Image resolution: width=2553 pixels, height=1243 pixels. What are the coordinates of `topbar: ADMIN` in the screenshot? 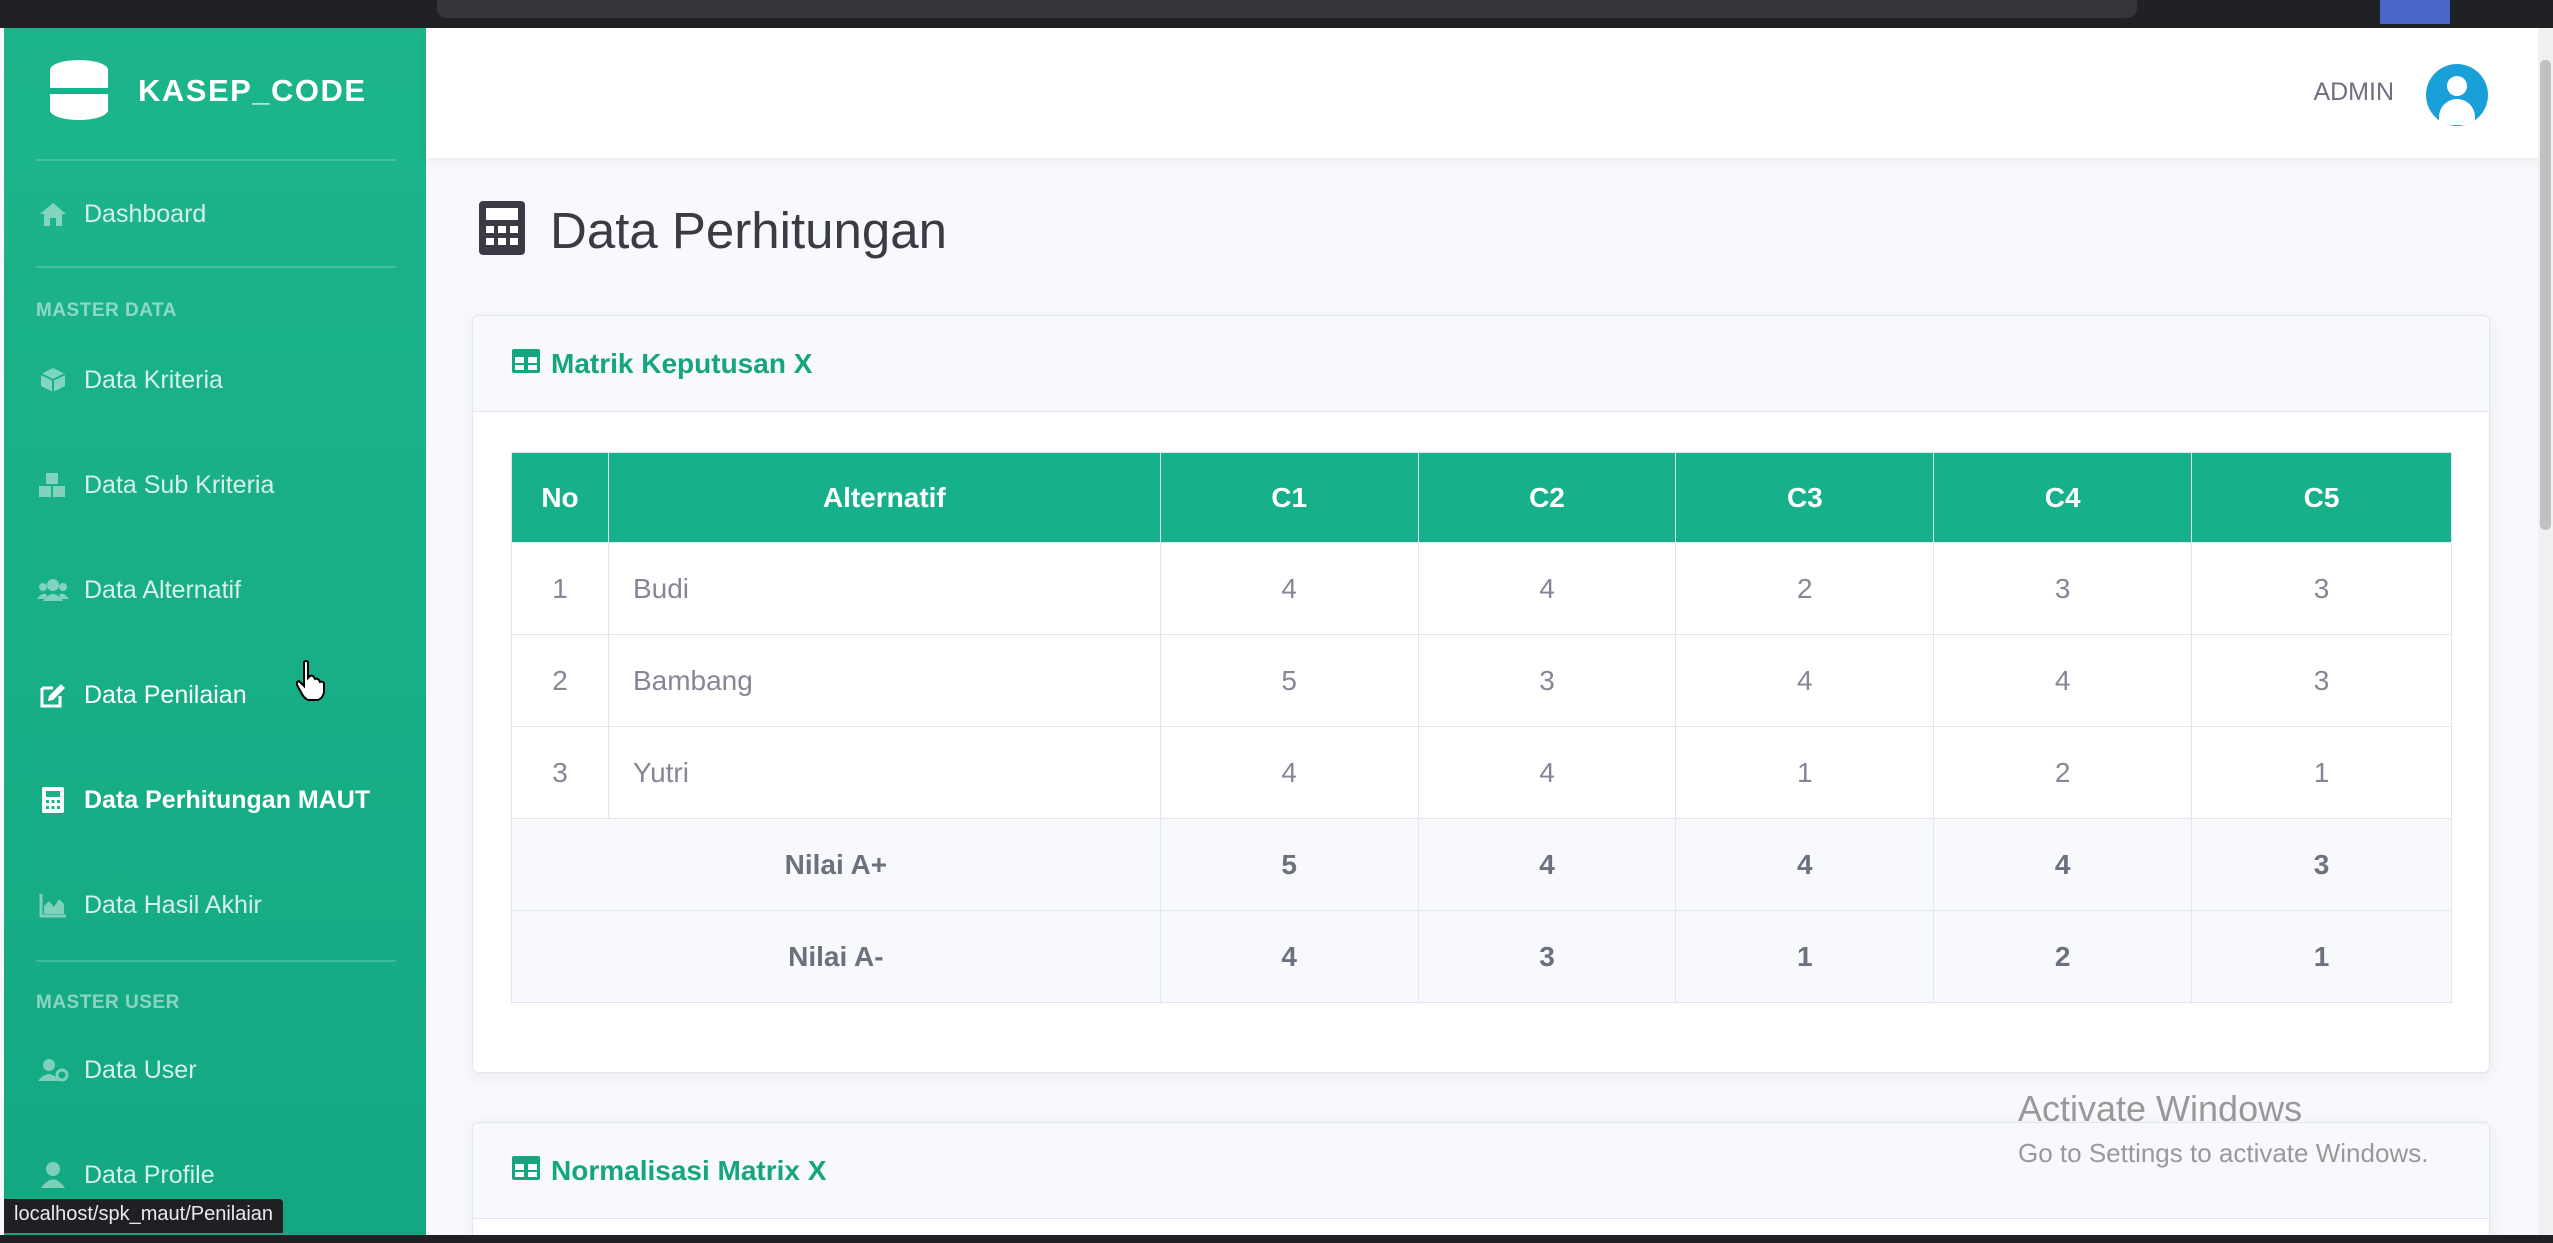 It's located at (1485, 93).